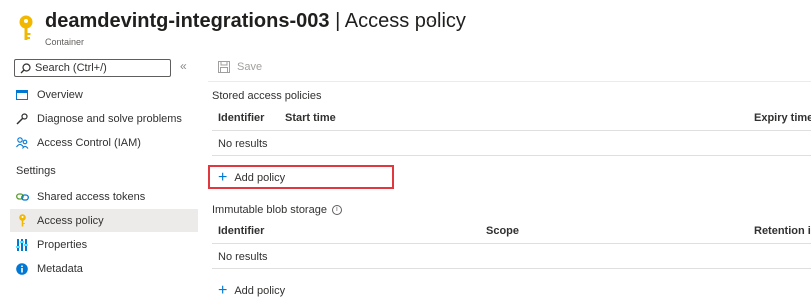 Image resolution: width=811 pixels, height=302 pixels. What do you see at coordinates (22, 119) in the screenshot?
I see `wrench-icon` at bounding box center [22, 119].